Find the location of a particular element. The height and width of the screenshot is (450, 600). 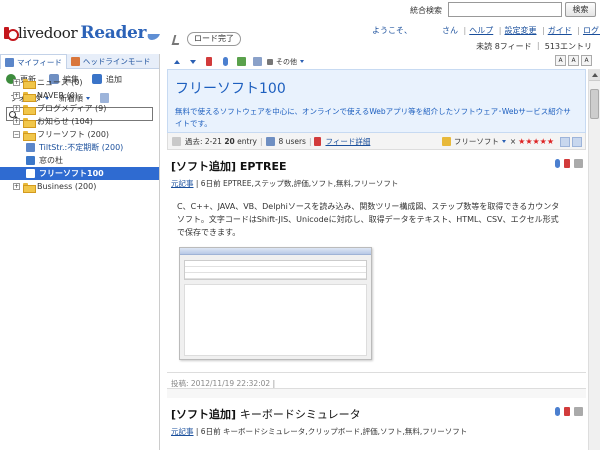

entry-tools is located at coordinates (567, 163).